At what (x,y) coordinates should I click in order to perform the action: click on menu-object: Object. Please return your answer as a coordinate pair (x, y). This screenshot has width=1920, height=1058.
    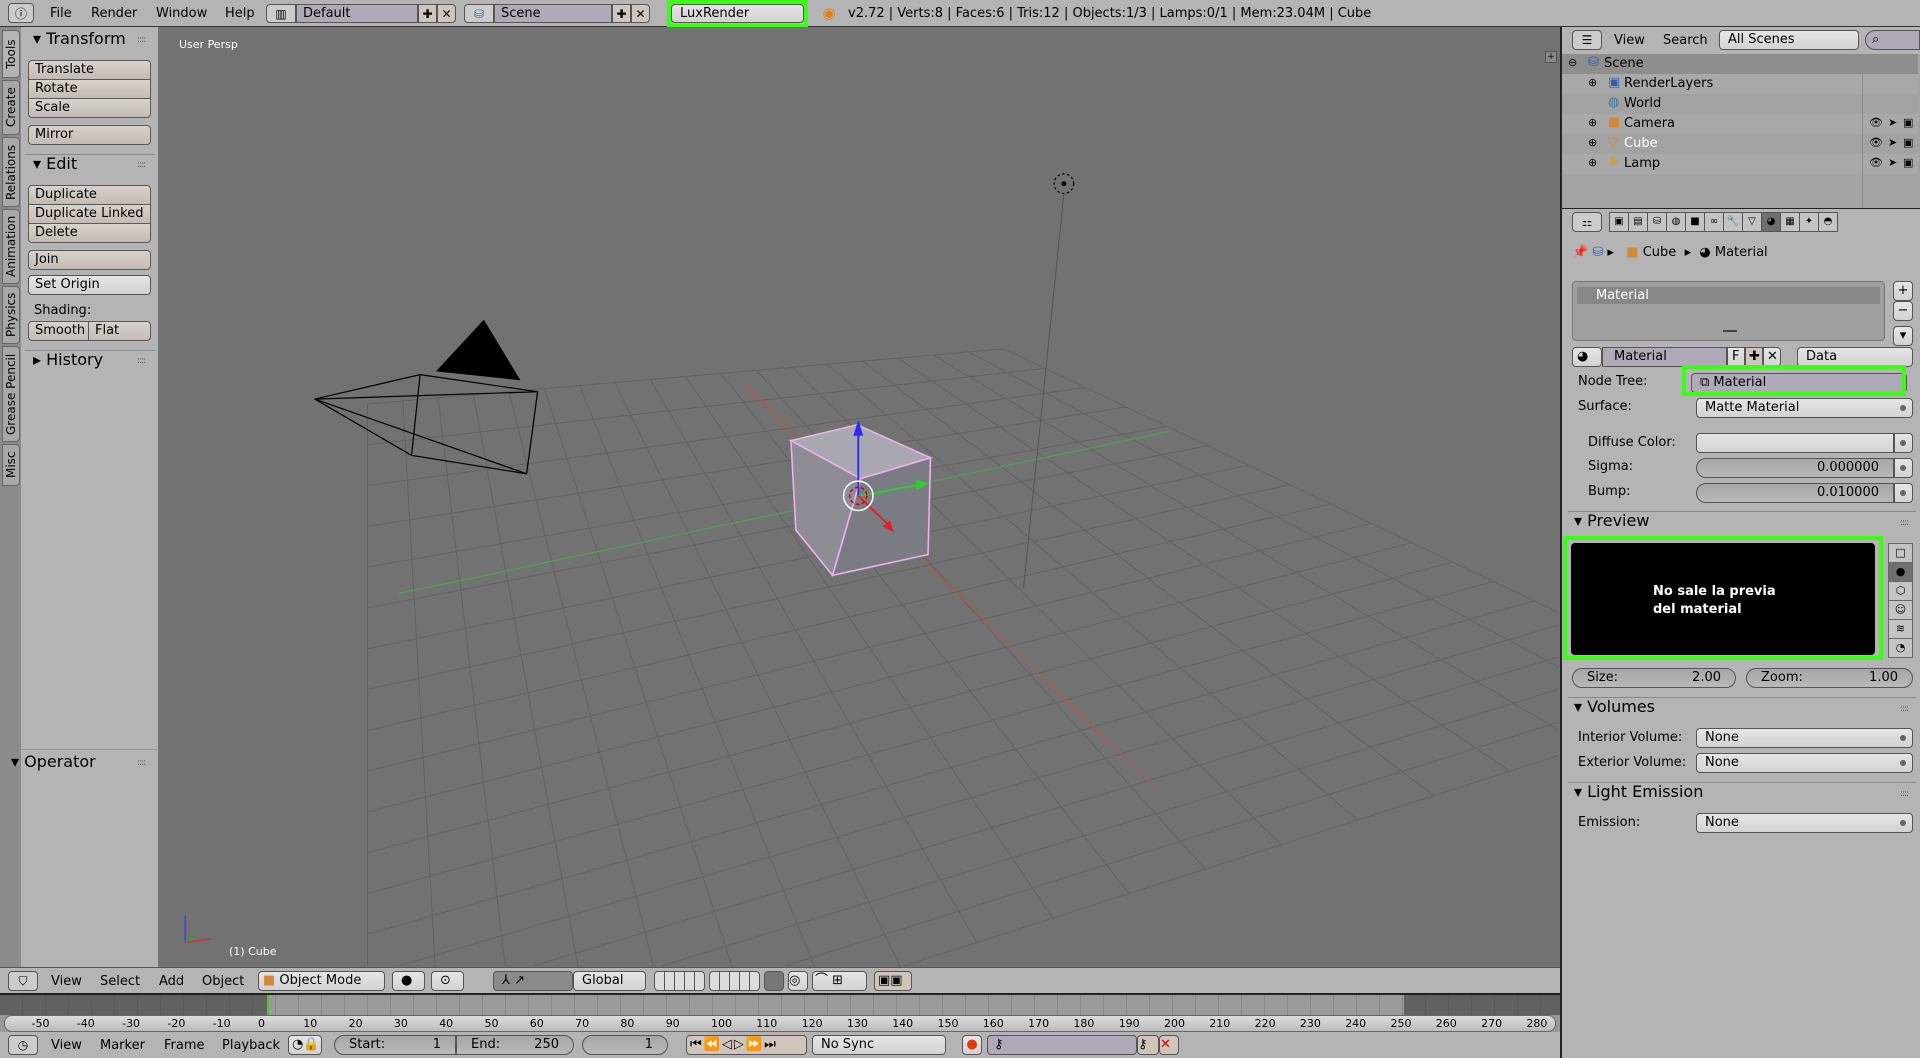
    Looking at the image, I should click on (223, 981).